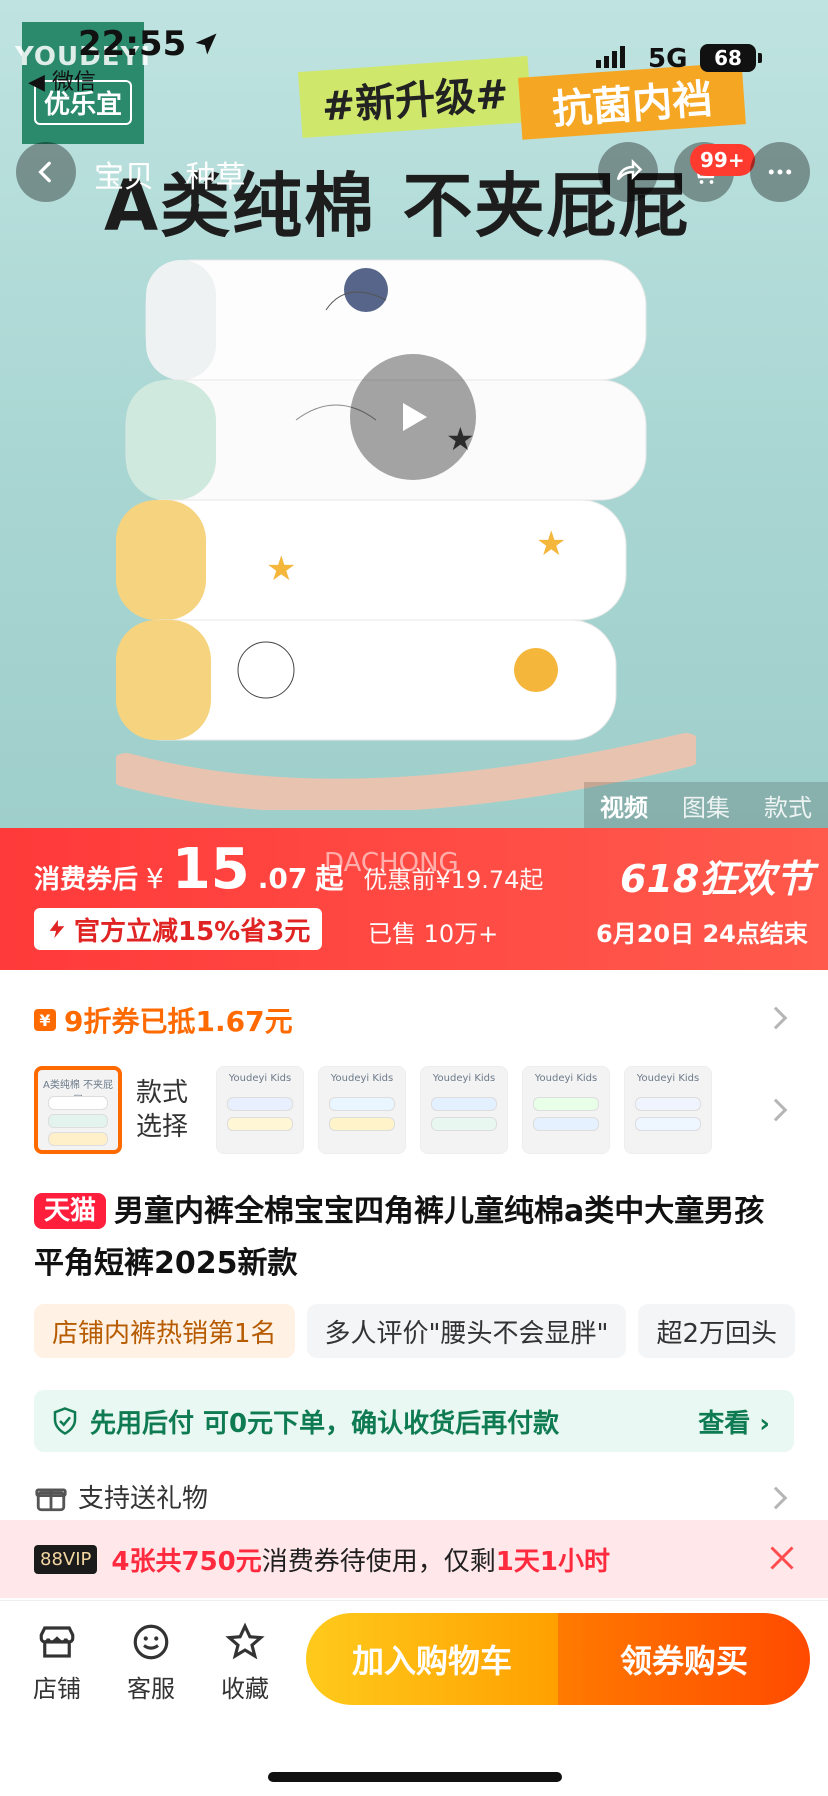 The width and height of the screenshot is (828, 1796). Describe the element at coordinates (57, 1689) in the screenshot. I see `store-label: 店铺` at that location.